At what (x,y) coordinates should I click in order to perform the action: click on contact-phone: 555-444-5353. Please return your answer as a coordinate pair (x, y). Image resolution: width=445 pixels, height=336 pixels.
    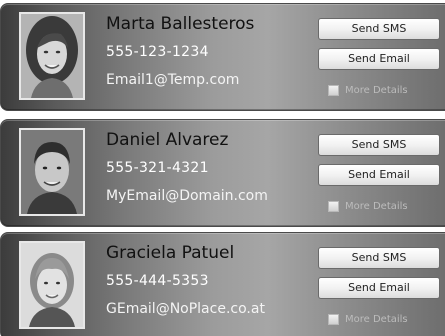
    Looking at the image, I should click on (157, 281).